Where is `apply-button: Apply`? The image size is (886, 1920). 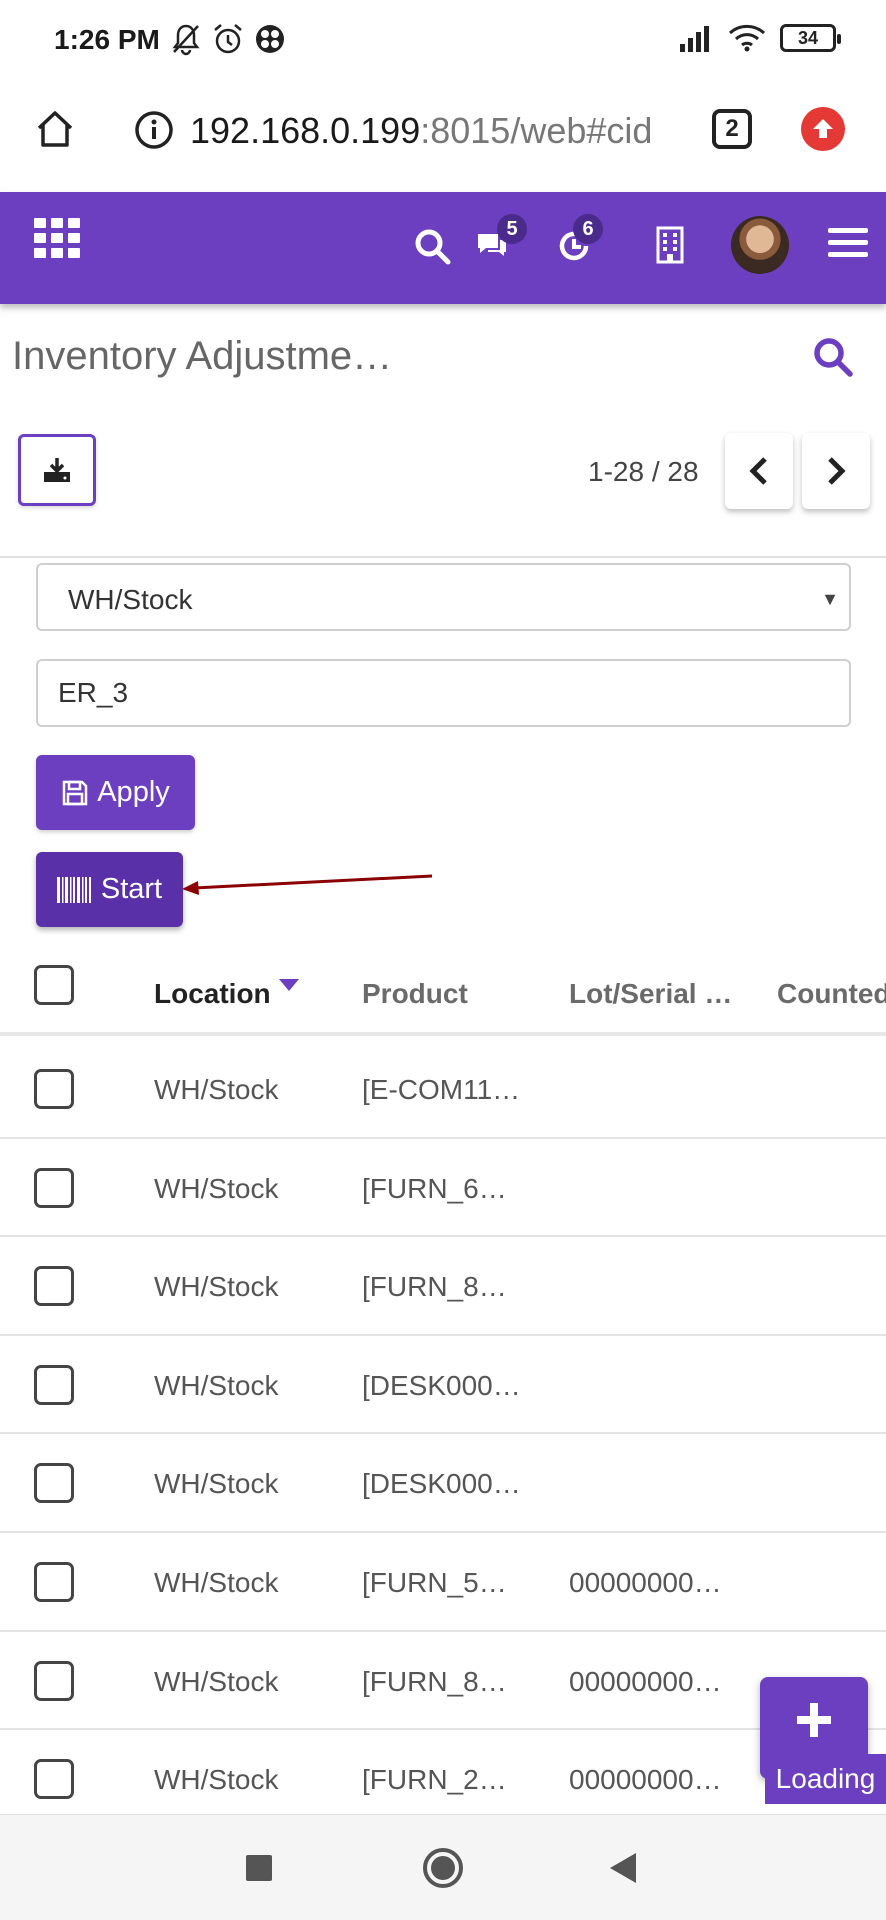 apply-button: Apply is located at coordinates (115, 792).